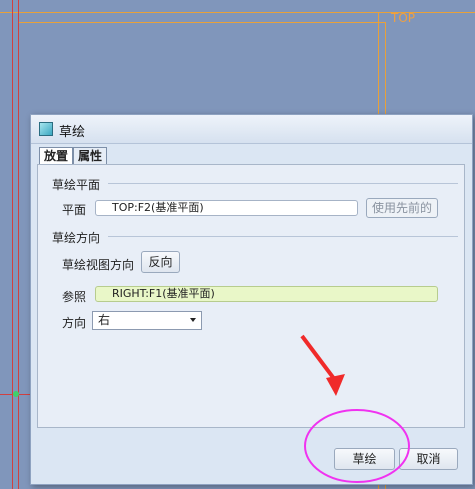  I want to click on datum-line-left-b, so click(18, 244).